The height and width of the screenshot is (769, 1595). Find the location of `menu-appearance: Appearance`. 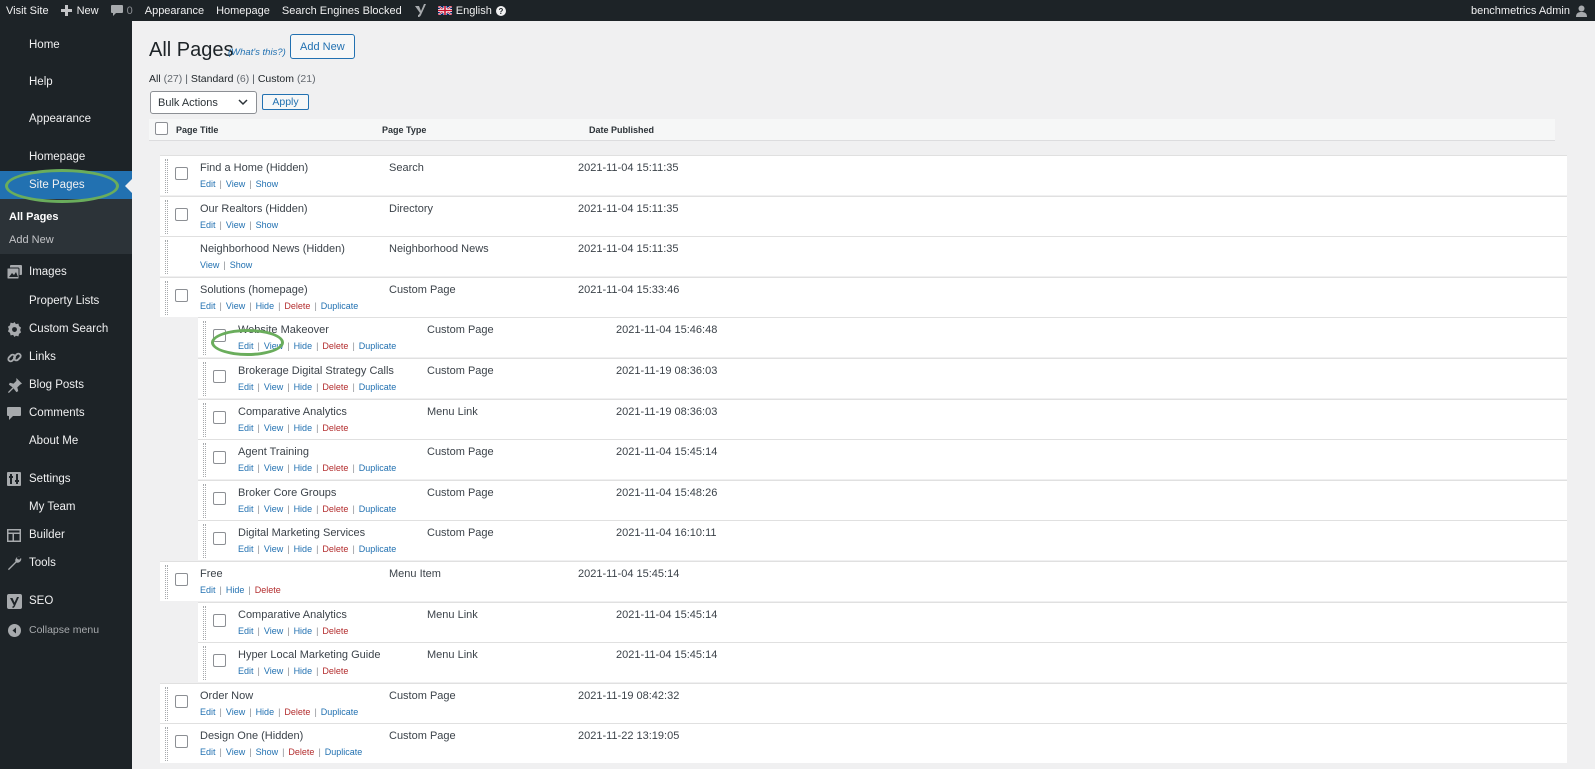

menu-appearance: Appearance is located at coordinates (66, 119).